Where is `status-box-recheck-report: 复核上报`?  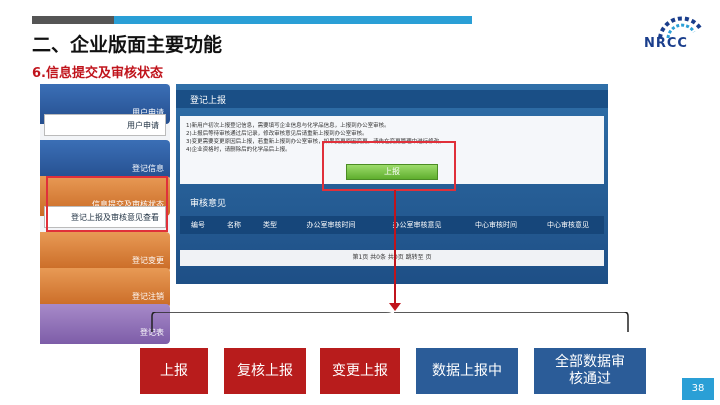
status-box-recheck-report: 复核上报 is located at coordinates (265, 371).